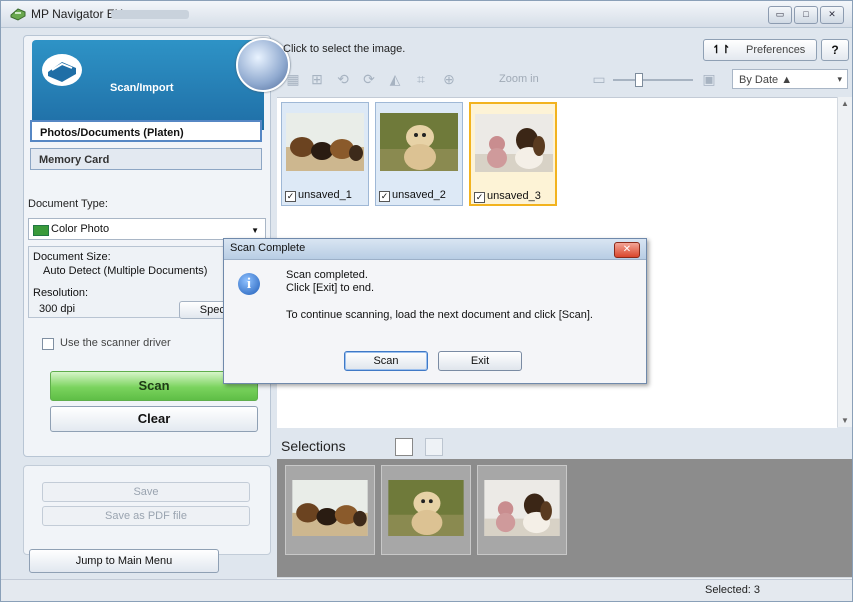  I want to click on title-bar: MP Navigator EX ▭ □ ✕, so click(426, 14).